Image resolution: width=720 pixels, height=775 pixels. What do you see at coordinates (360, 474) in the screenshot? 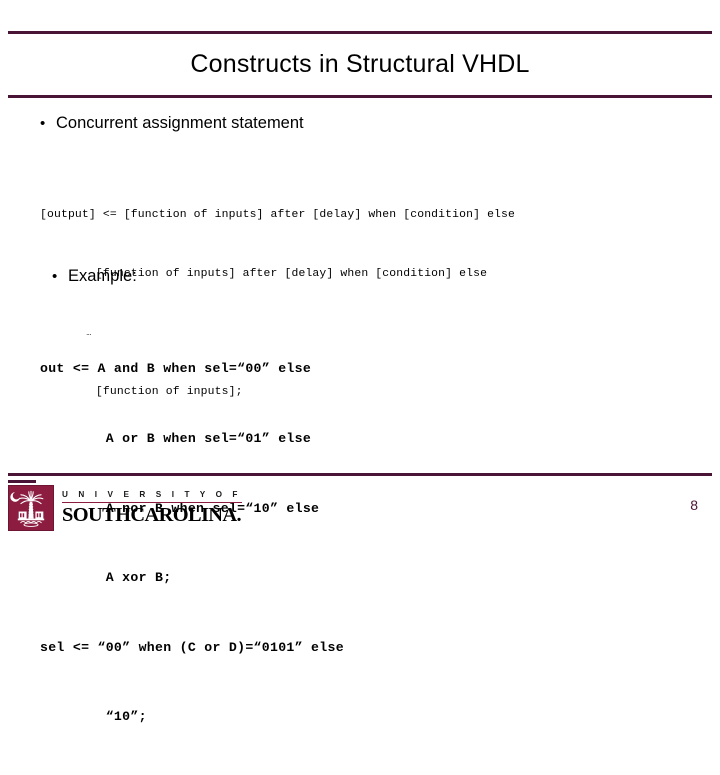
I see `footer-rule` at bounding box center [360, 474].